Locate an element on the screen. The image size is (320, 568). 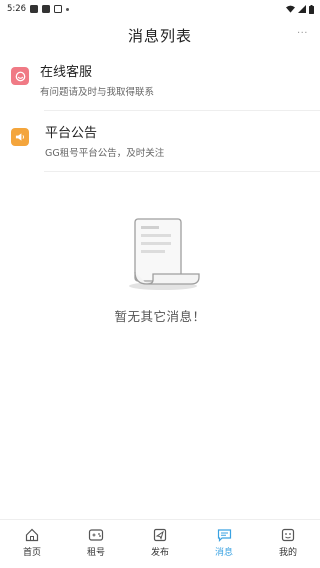
message-item-title: 在线客服 is located at coordinates (66, 72).